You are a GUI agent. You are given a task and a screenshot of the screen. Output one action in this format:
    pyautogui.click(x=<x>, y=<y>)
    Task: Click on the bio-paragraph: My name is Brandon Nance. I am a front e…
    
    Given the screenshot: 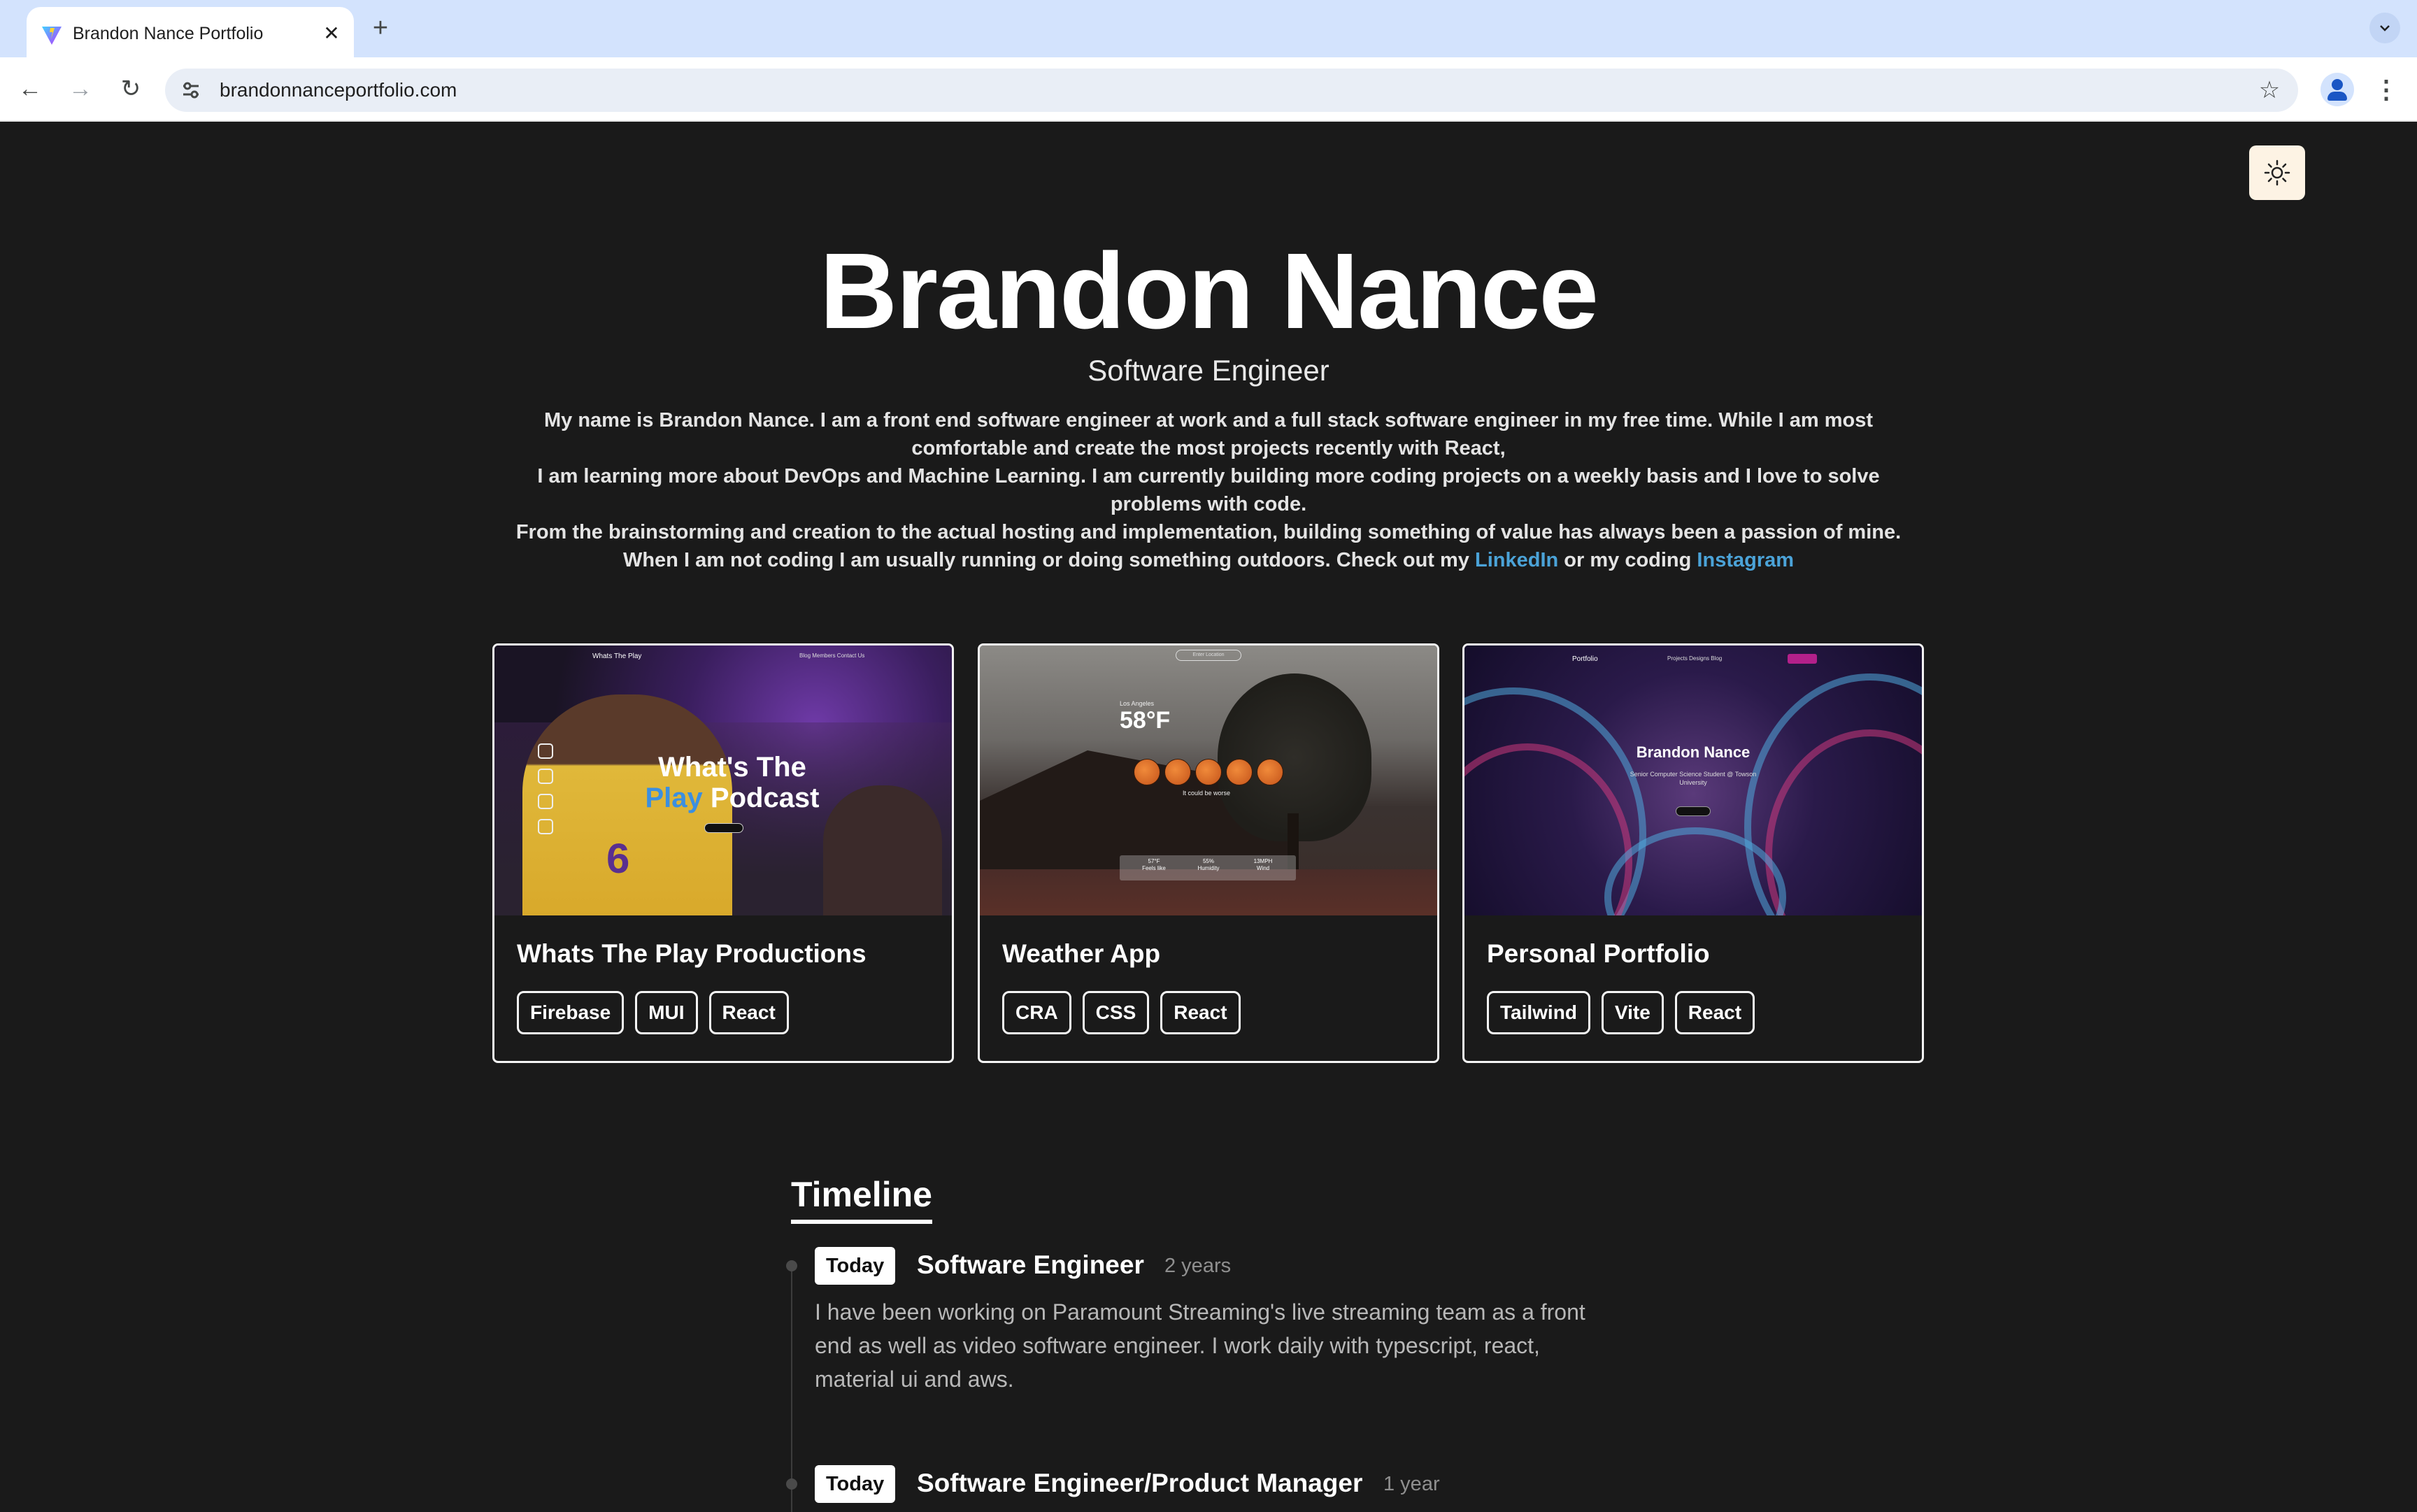 What is the action you would take?
    pyautogui.click(x=1208, y=490)
    